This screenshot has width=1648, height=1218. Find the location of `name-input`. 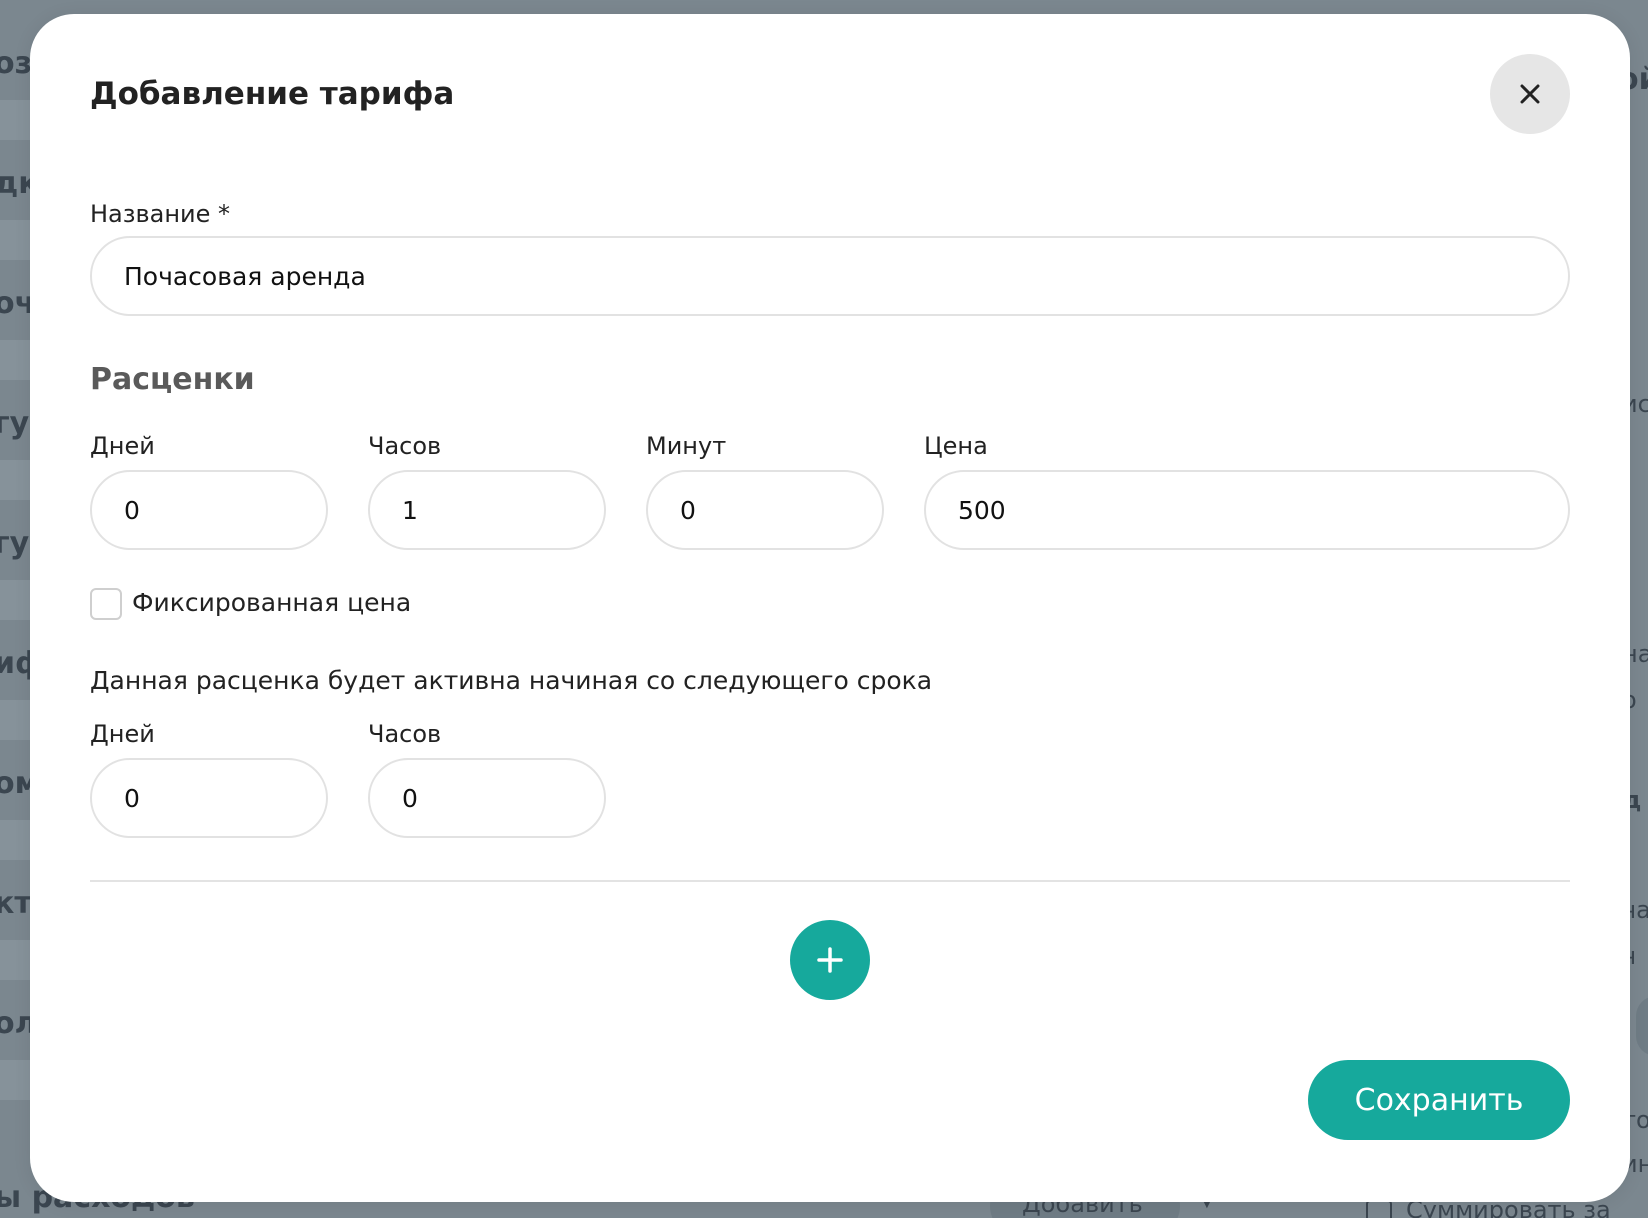

name-input is located at coordinates (830, 276).